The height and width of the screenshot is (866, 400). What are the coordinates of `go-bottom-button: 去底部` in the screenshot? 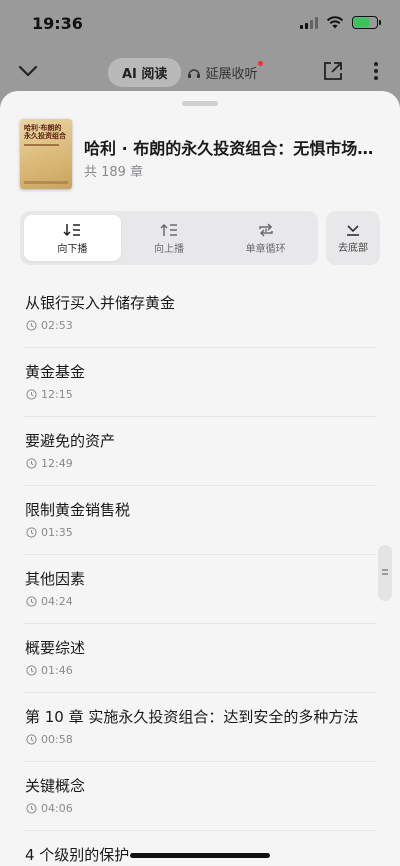 It's located at (353, 238).